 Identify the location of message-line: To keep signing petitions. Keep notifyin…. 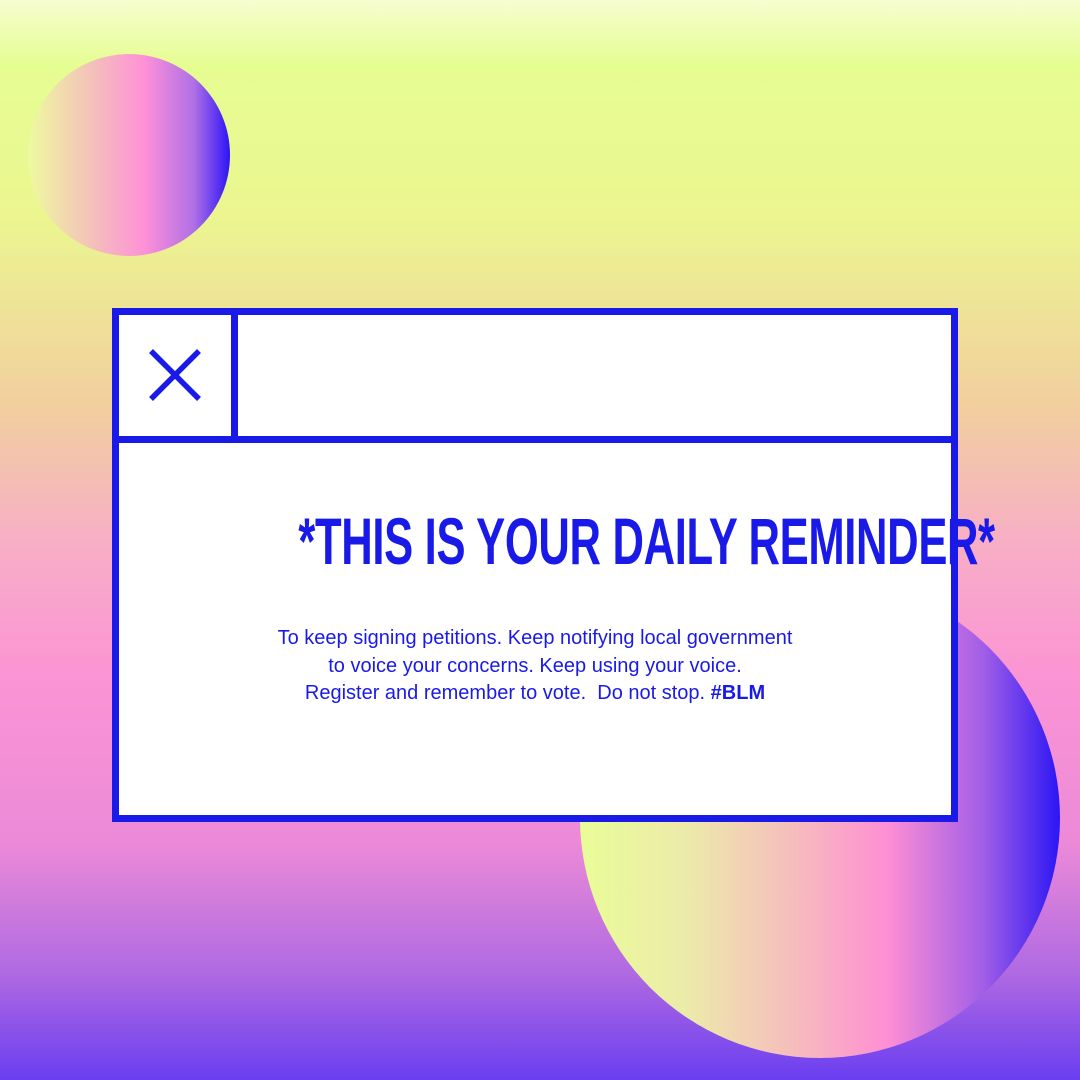
(535, 638).